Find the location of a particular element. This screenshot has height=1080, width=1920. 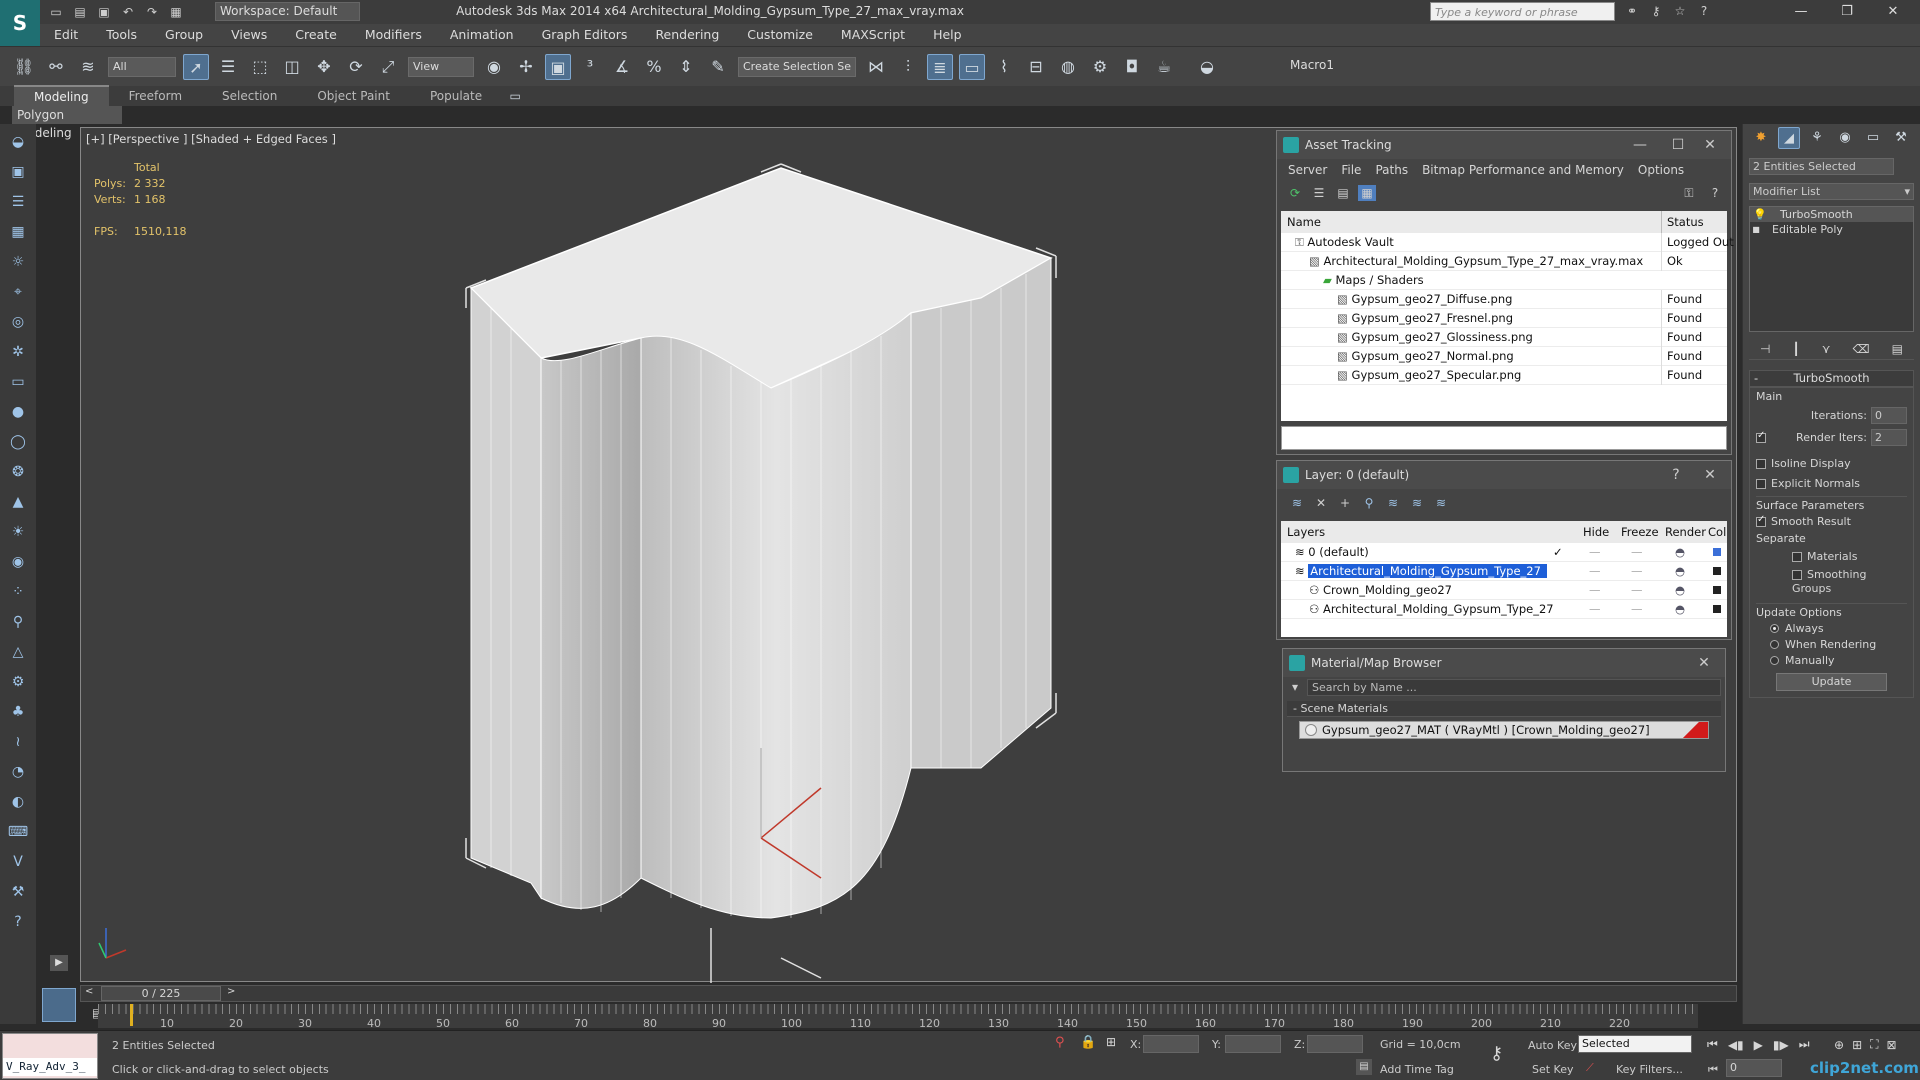

bind-spacewarp-icon: ≋ is located at coordinates (88, 67).